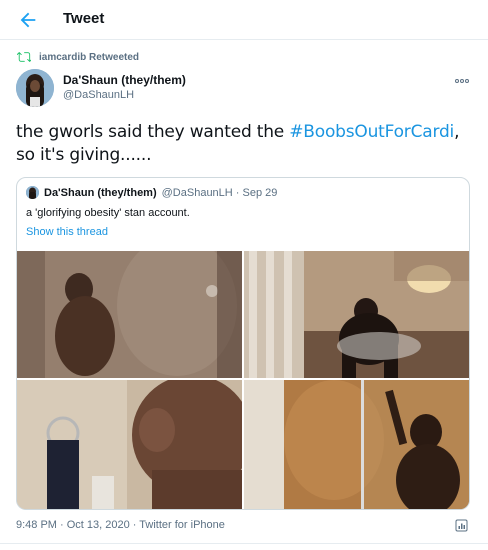 The width and height of the screenshot is (488, 550). I want to click on quote-text: a 'glorifying obesity' stan account., so click(108, 213).